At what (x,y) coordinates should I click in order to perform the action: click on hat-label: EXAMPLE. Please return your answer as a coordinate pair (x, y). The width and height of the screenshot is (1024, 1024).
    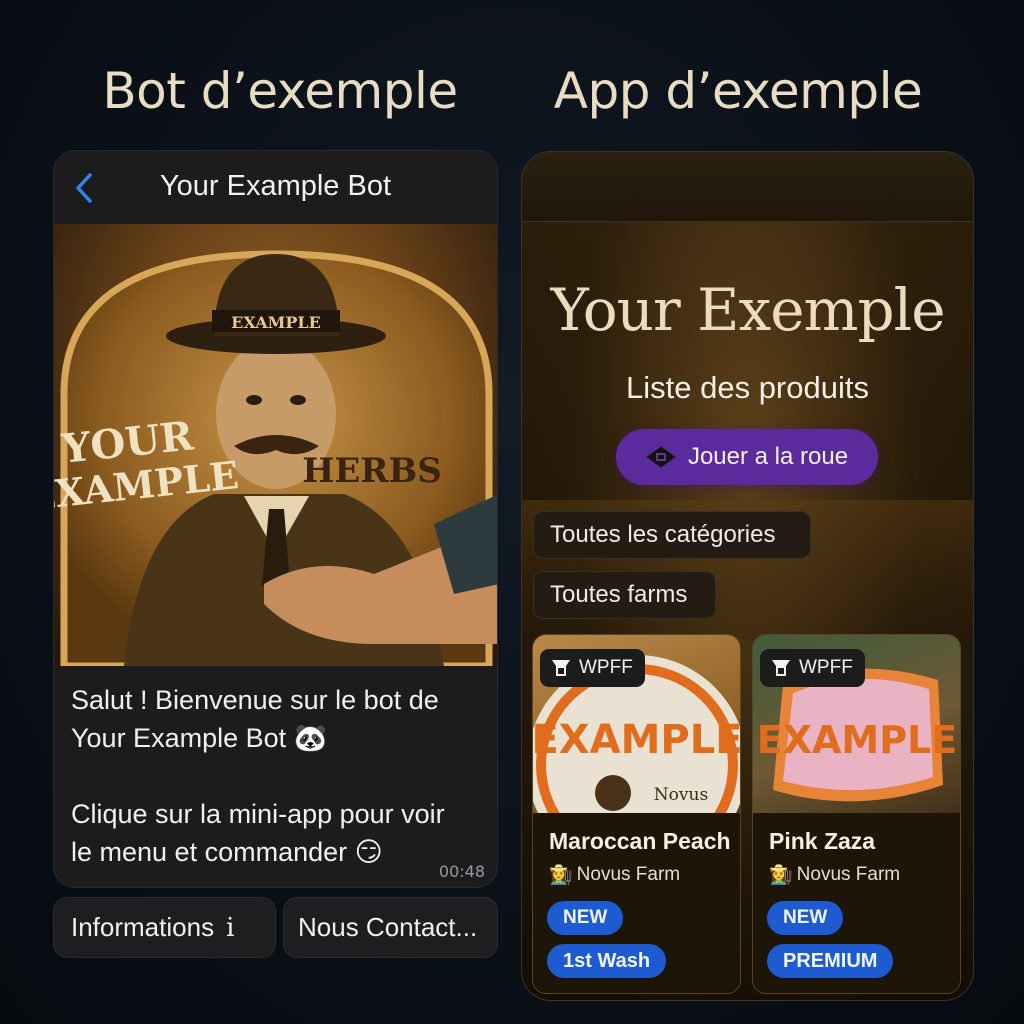
    Looking at the image, I should click on (276, 322).